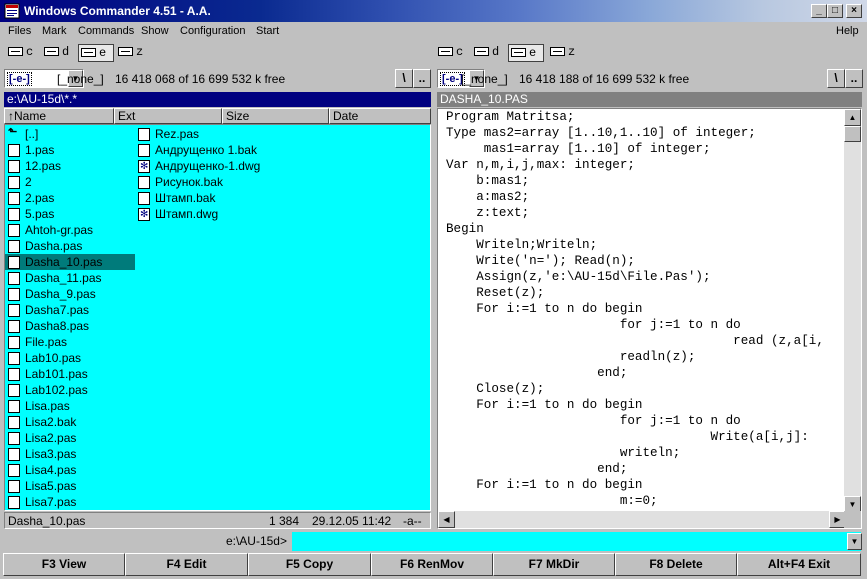 This screenshot has height=579, width=867. Describe the element at coordinates (200, 214) in the screenshot. I see `file-item: Штамп.dwg` at that location.